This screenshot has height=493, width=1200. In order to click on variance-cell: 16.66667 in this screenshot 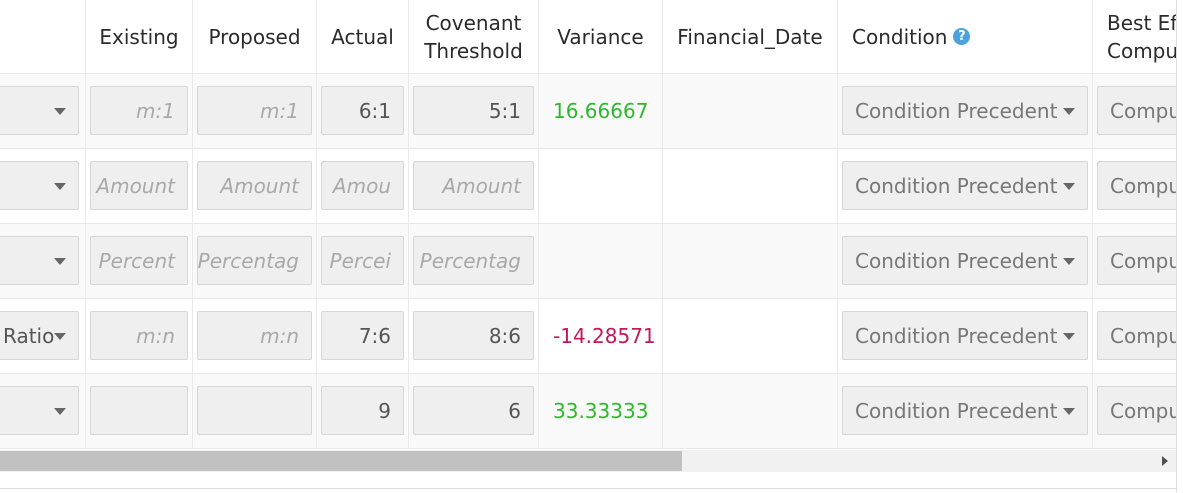, I will do `click(601, 111)`.